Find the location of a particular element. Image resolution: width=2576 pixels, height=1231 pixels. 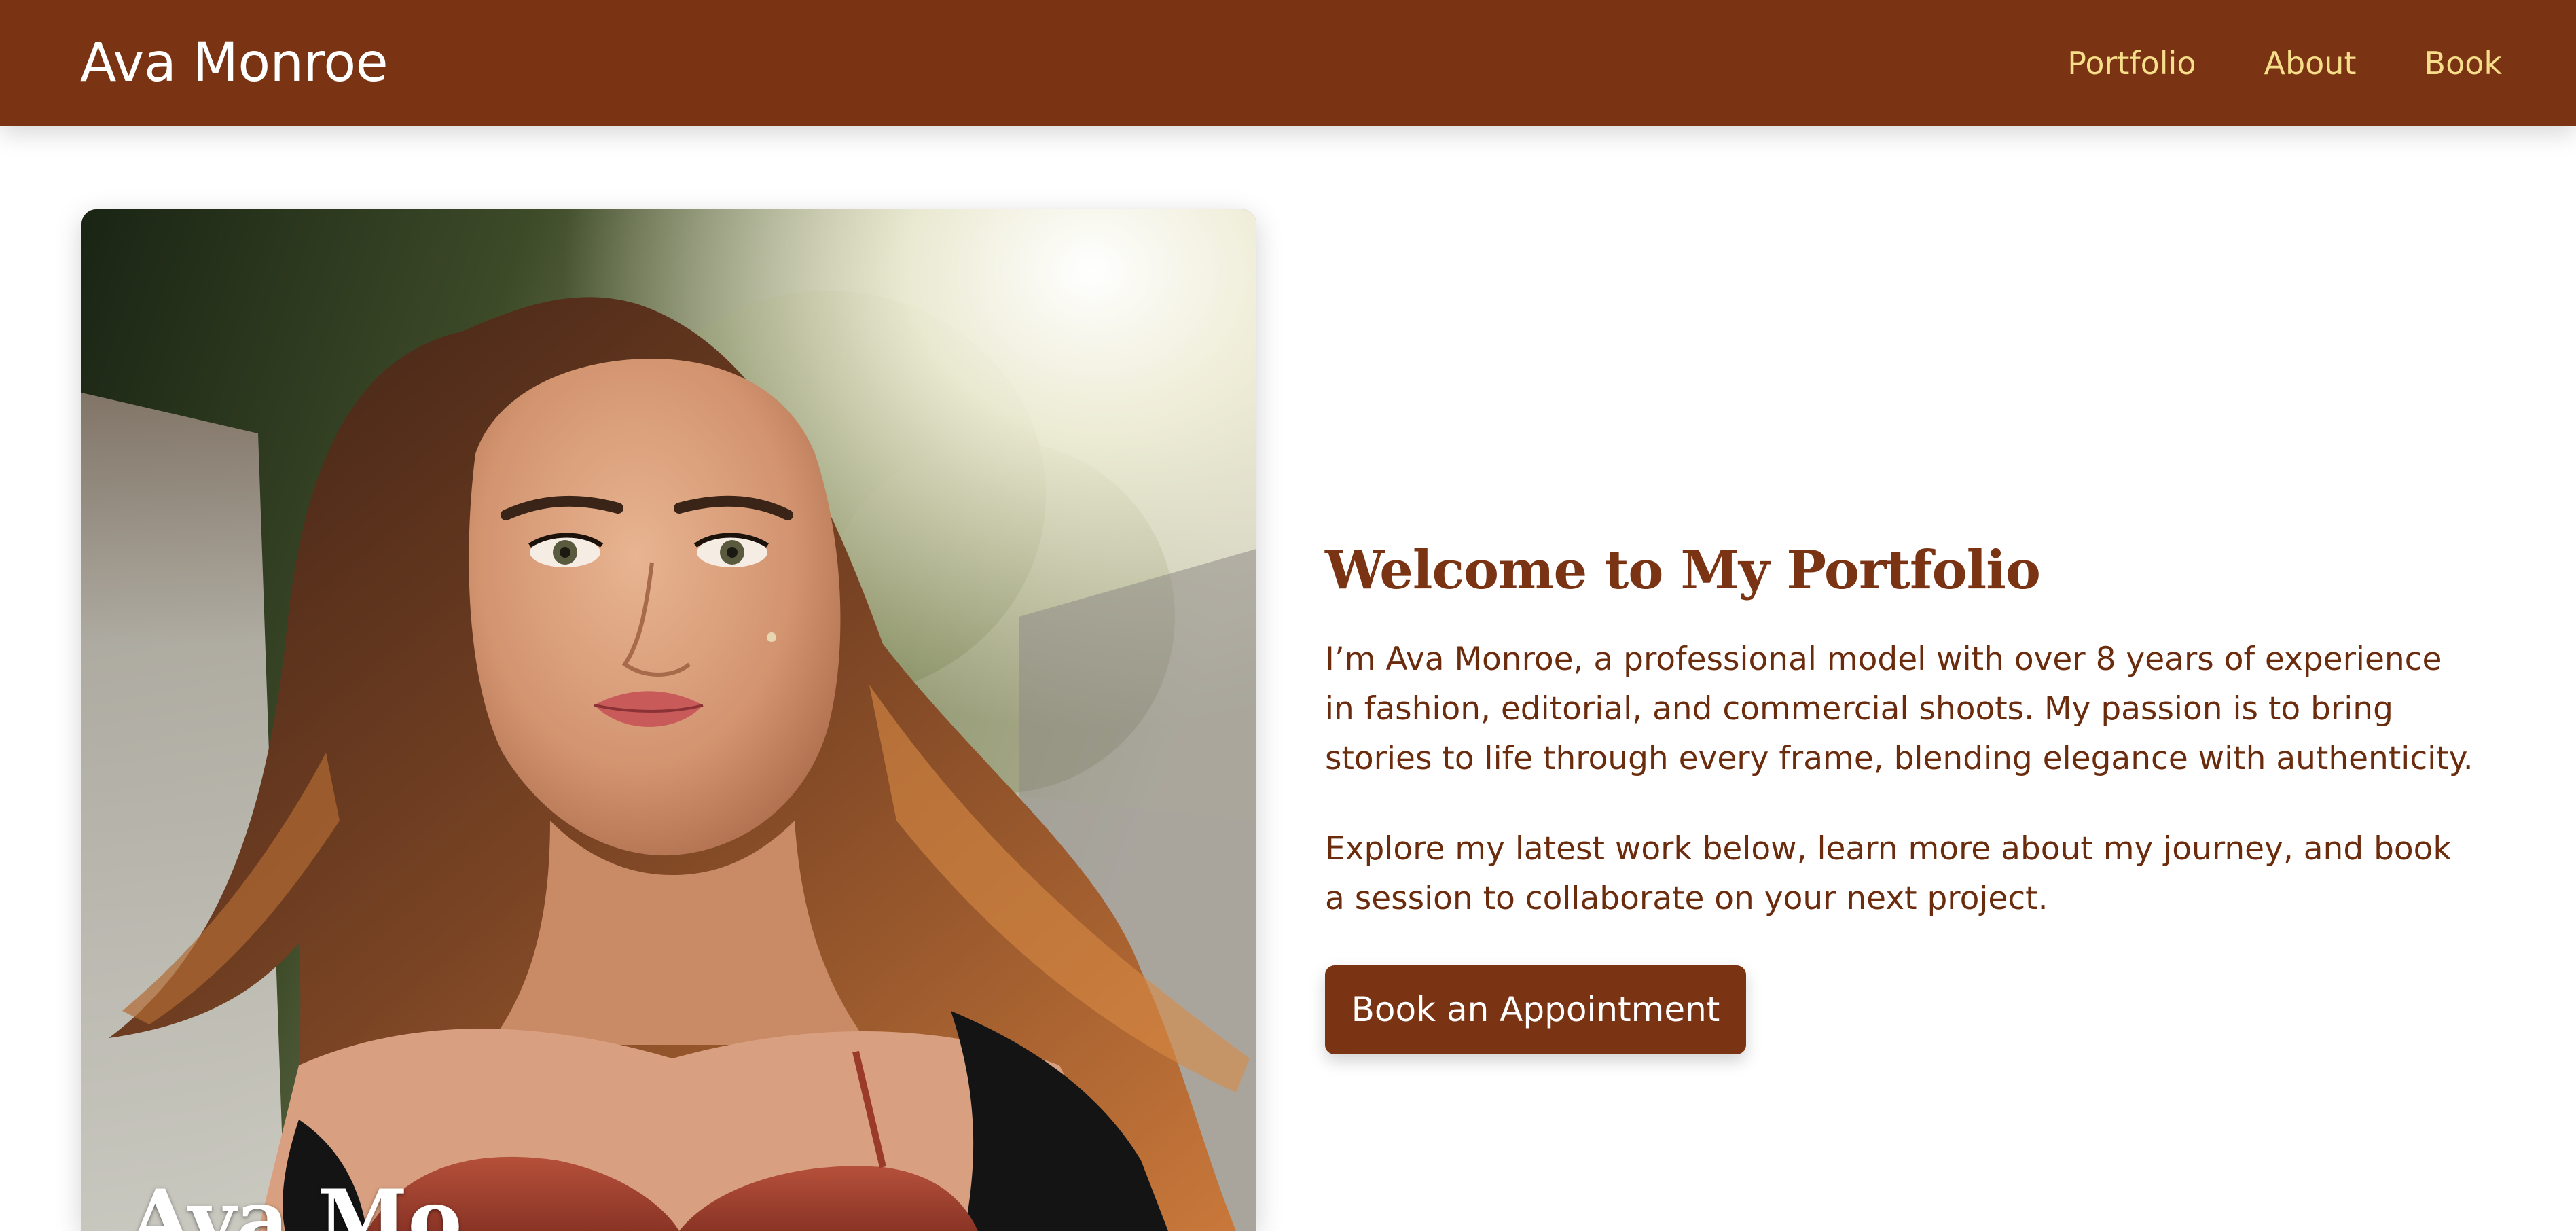

nav-link-portfolio: Portfolio is located at coordinates (2131, 63).